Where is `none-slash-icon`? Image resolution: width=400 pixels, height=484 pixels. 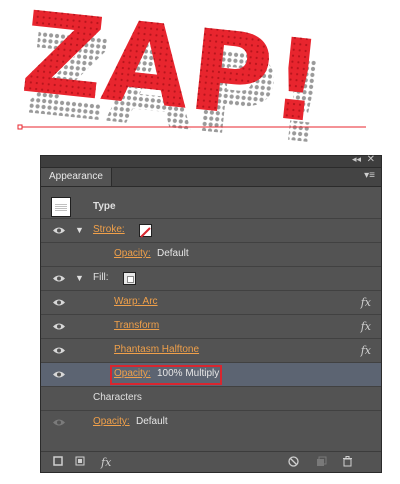 none-slash-icon is located at coordinates (145, 232).